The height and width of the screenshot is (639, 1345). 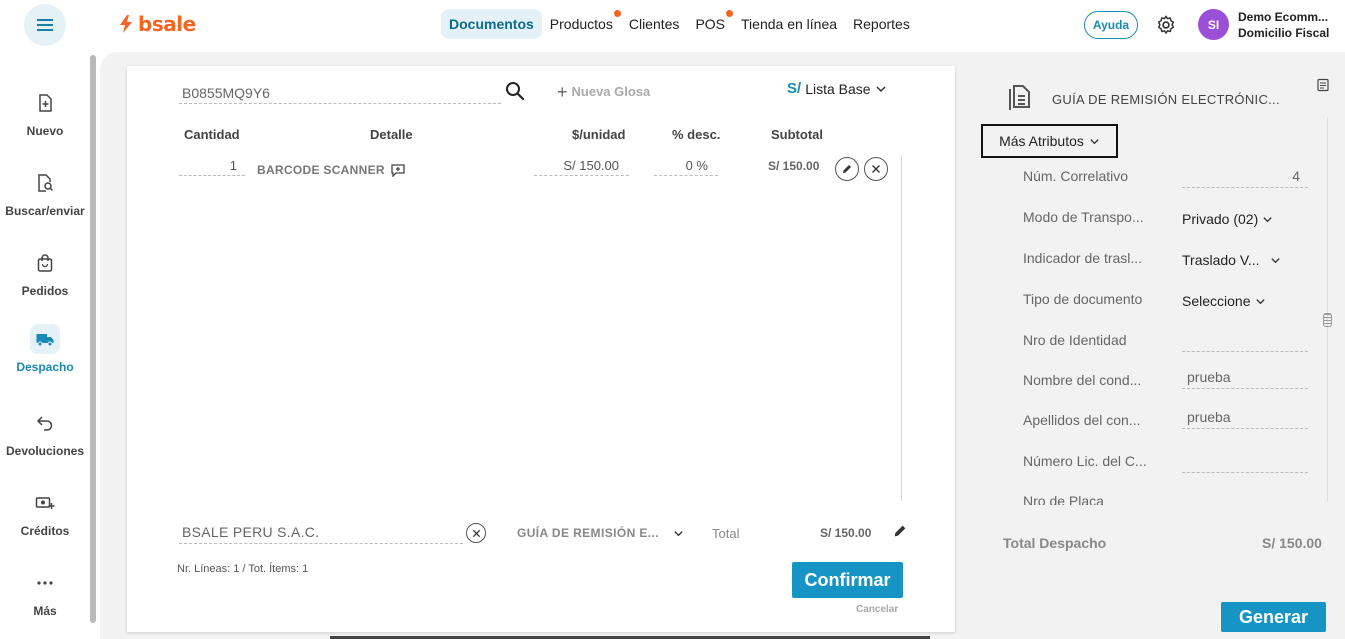 I want to click on help-button: Ayuda, so click(x=1111, y=25).